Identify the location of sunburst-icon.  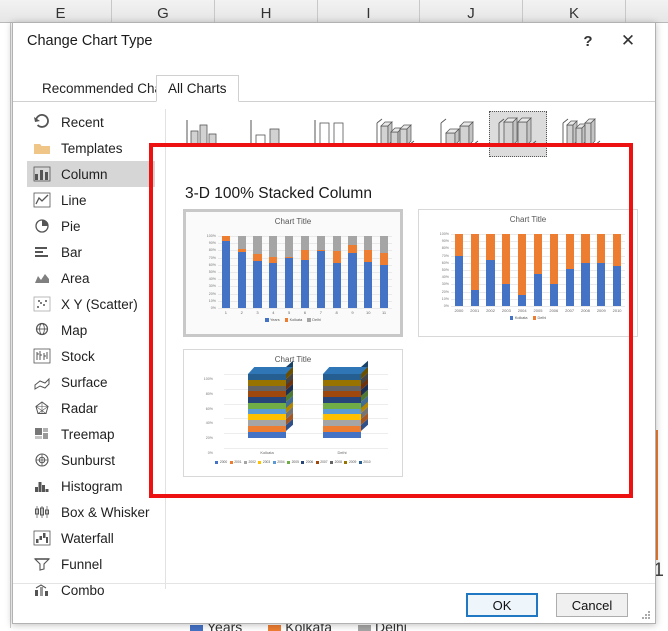
(42, 460).